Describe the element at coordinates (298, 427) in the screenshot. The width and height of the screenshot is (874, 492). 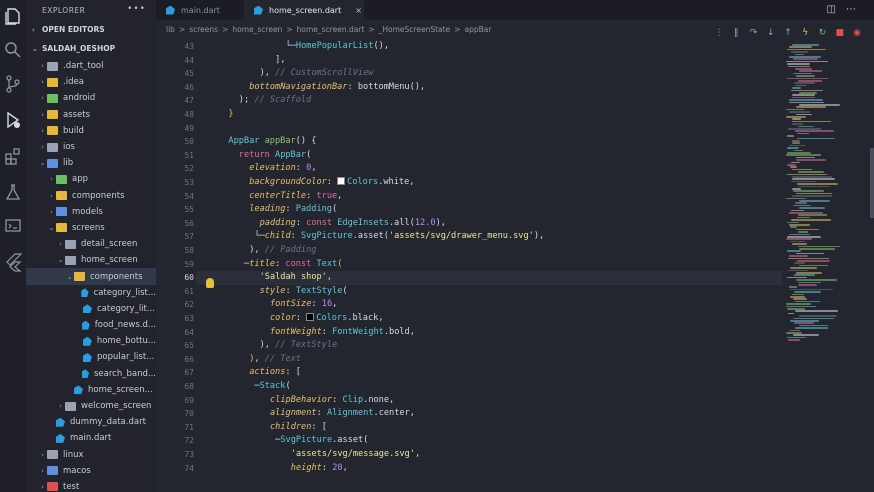
I see `code-line: children: [` at that location.